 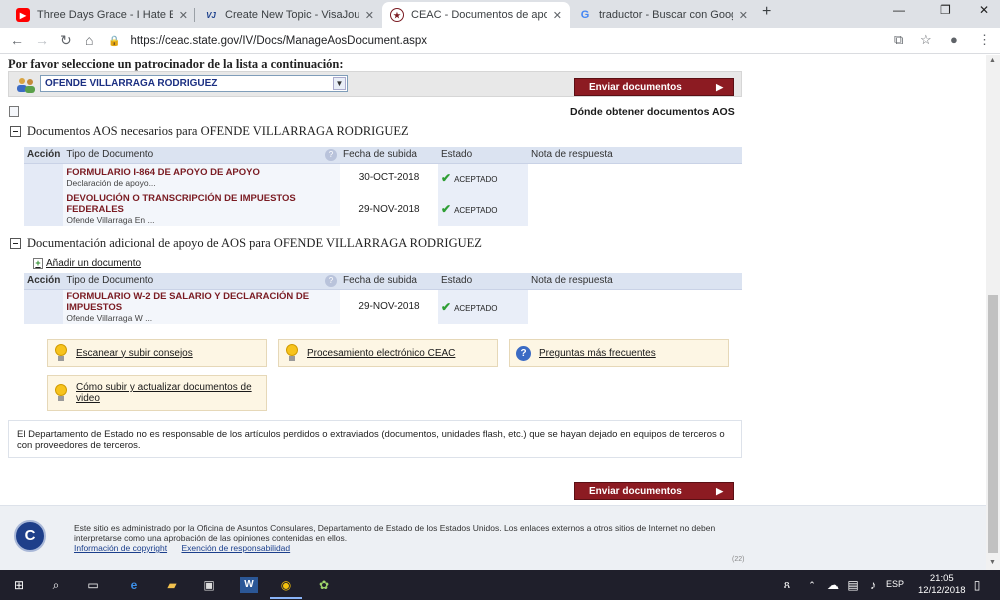 I want to click on col-status: Estado, so click(x=483, y=281).